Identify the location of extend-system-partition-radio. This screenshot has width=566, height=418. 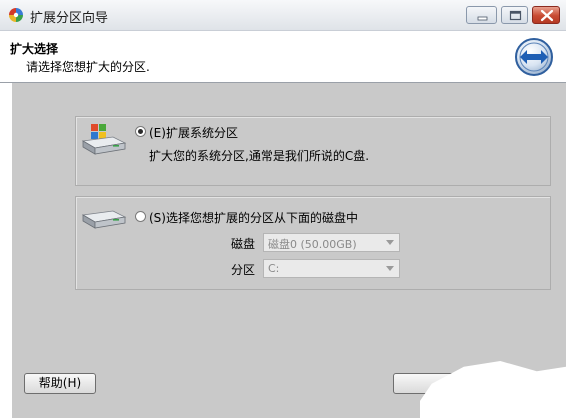
(140, 131).